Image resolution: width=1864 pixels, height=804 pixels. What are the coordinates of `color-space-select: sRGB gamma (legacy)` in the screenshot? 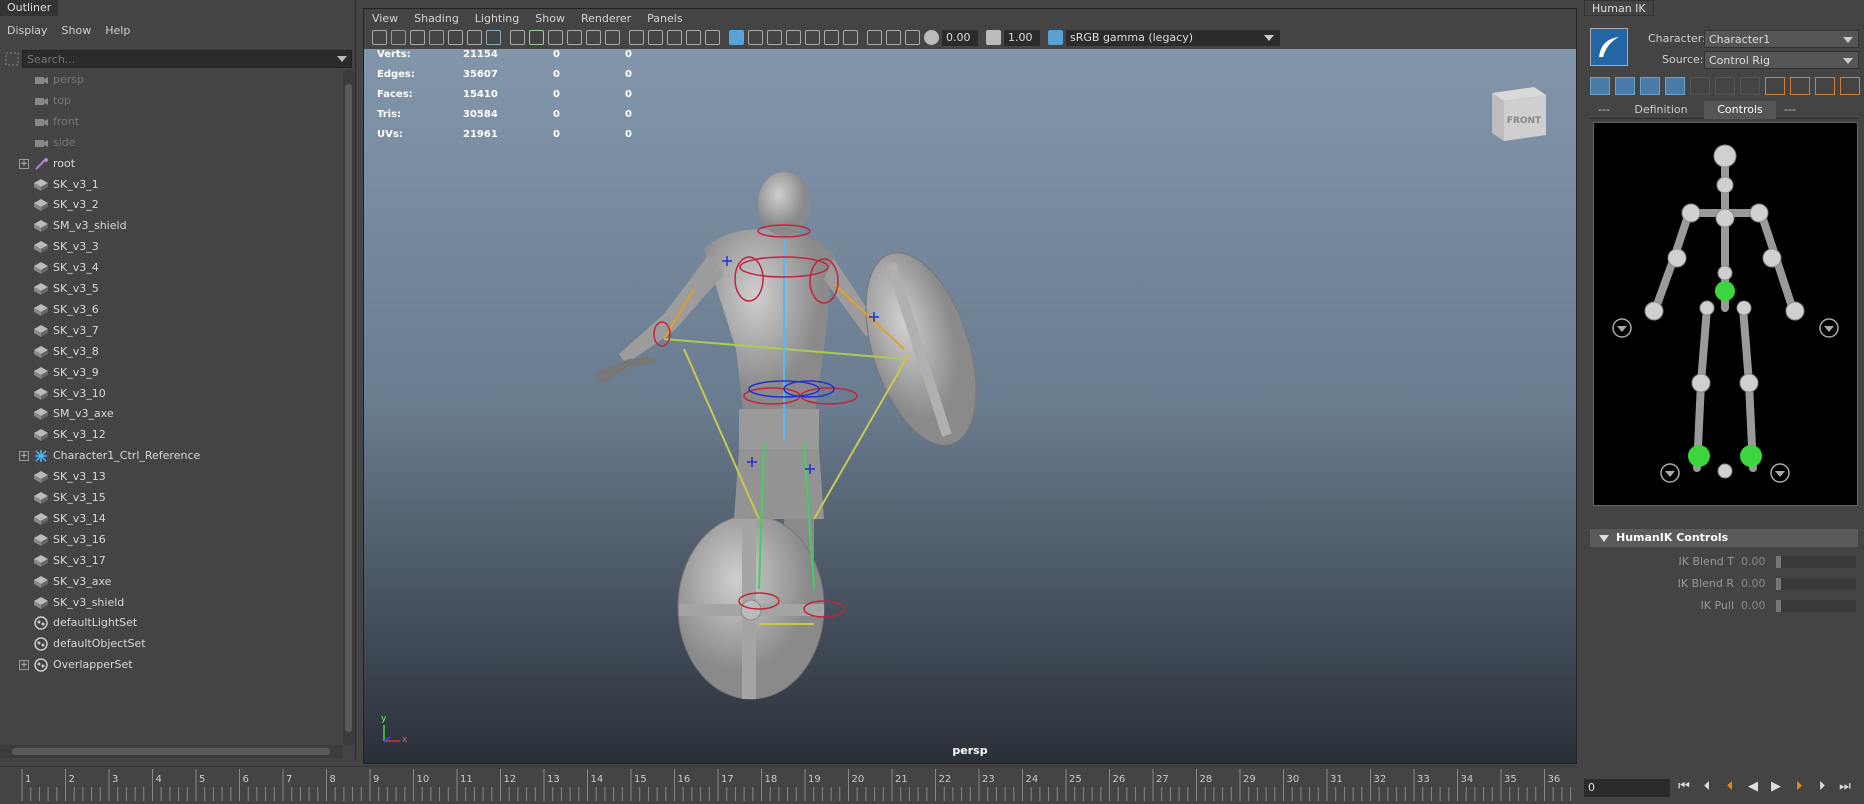 It's located at (1173, 38).